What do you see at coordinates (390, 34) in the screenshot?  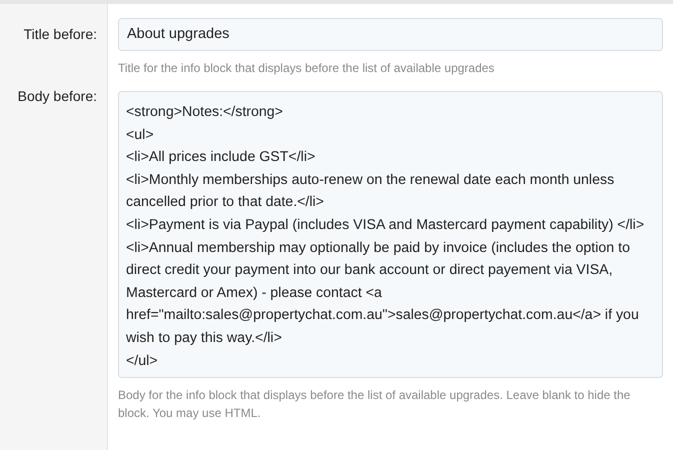 I see `title-input-field: About upgrades` at bounding box center [390, 34].